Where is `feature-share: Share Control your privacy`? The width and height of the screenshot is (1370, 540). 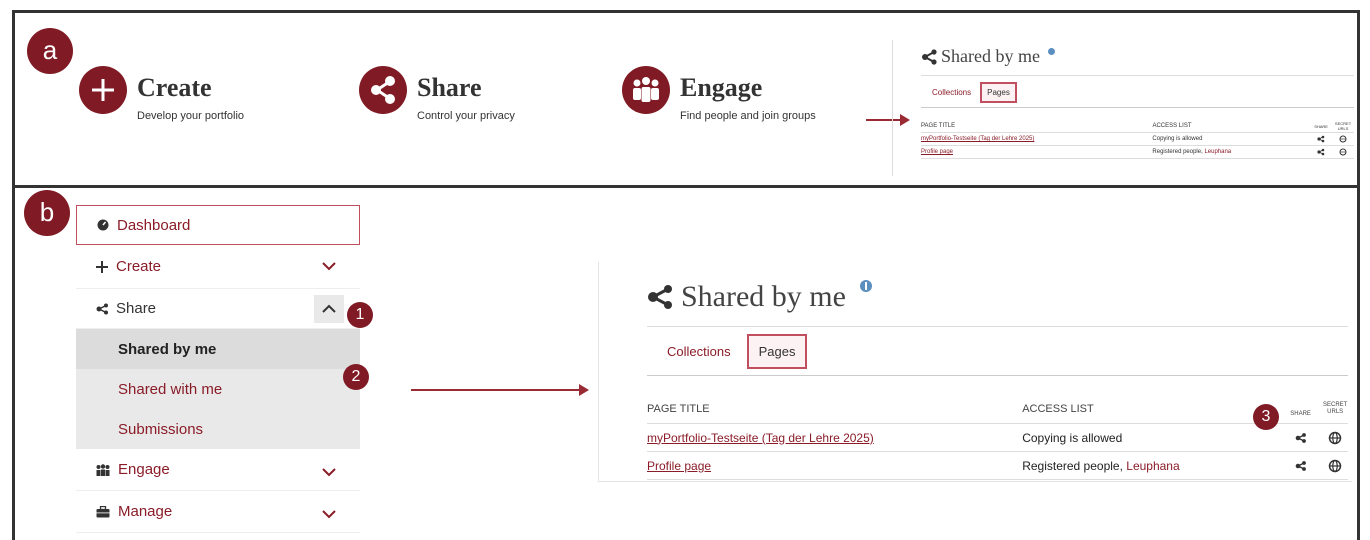
feature-share: Share Control your privacy is located at coordinates (437, 94).